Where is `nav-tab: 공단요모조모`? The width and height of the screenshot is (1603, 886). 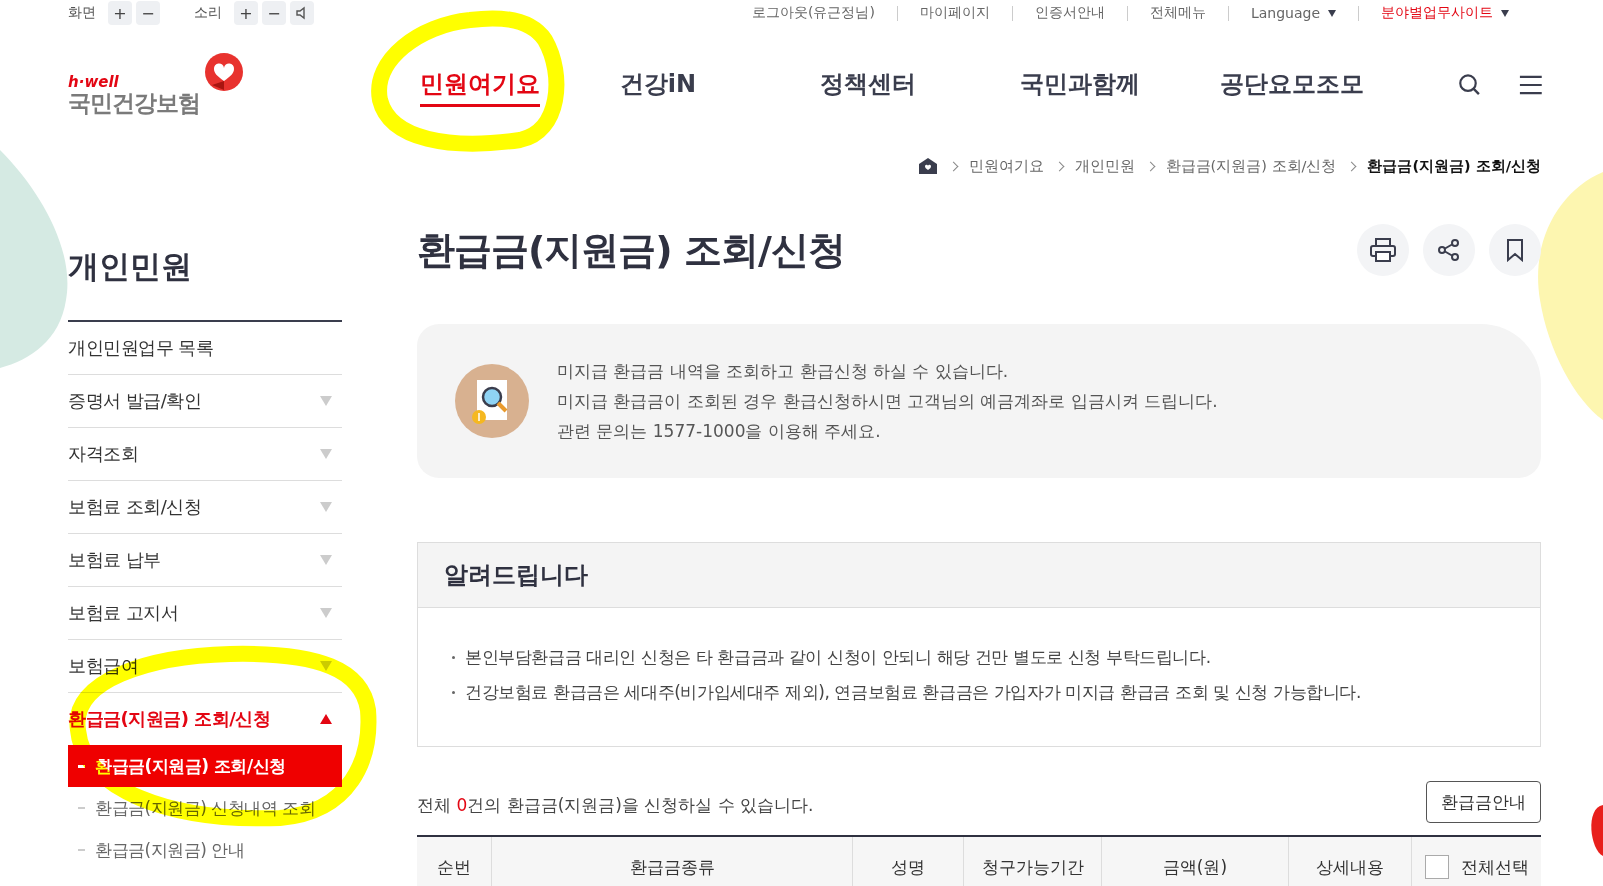
nav-tab: 공단요모조모 is located at coordinates (1291, 85).